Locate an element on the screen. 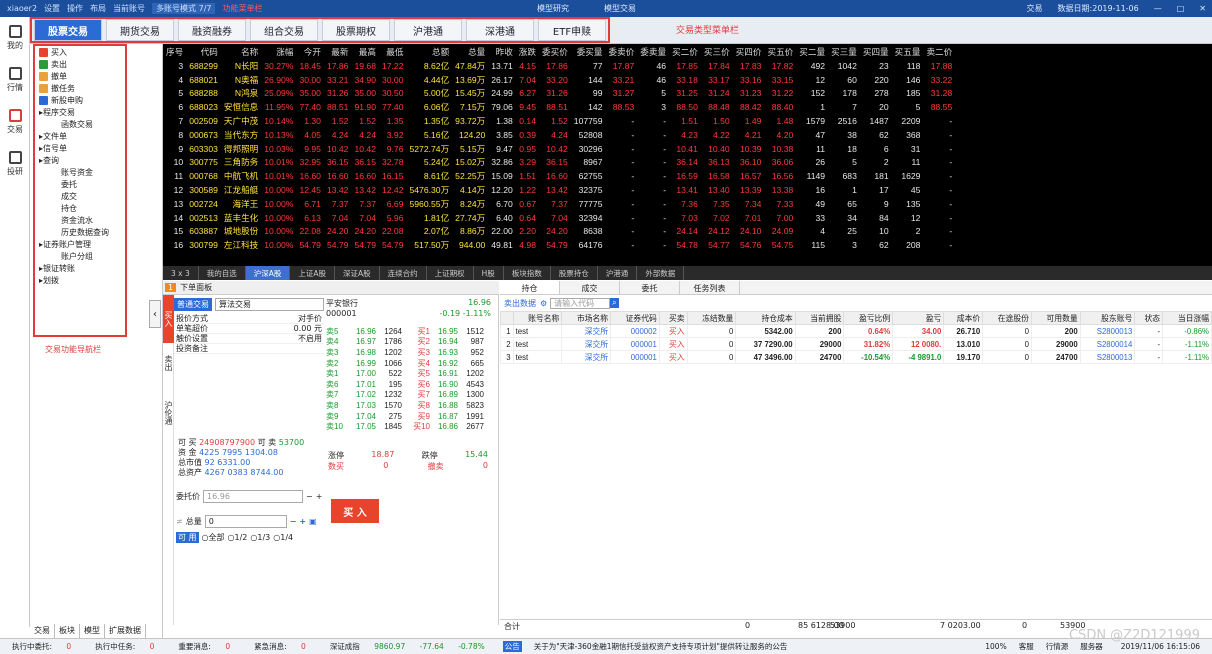  position-header: 持仓成本 is located at coordinates (765, 318).